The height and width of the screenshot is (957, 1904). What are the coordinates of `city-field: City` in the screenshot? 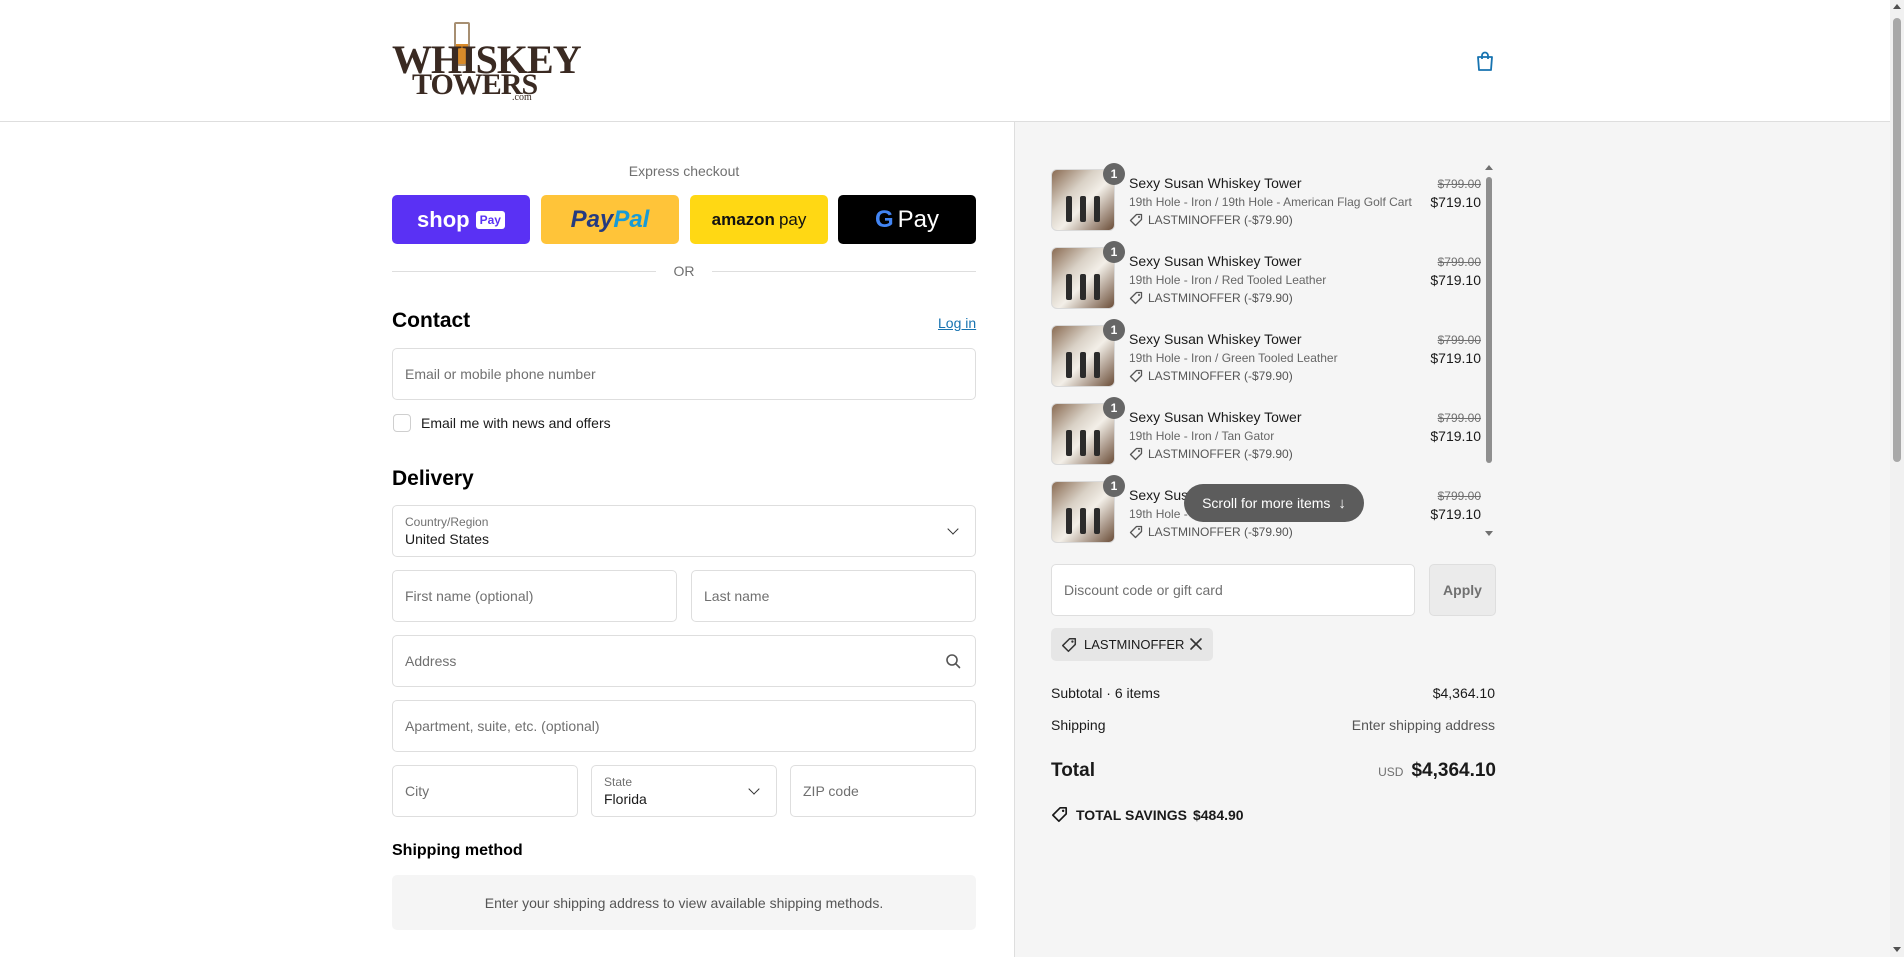 It's located at (485, 791).